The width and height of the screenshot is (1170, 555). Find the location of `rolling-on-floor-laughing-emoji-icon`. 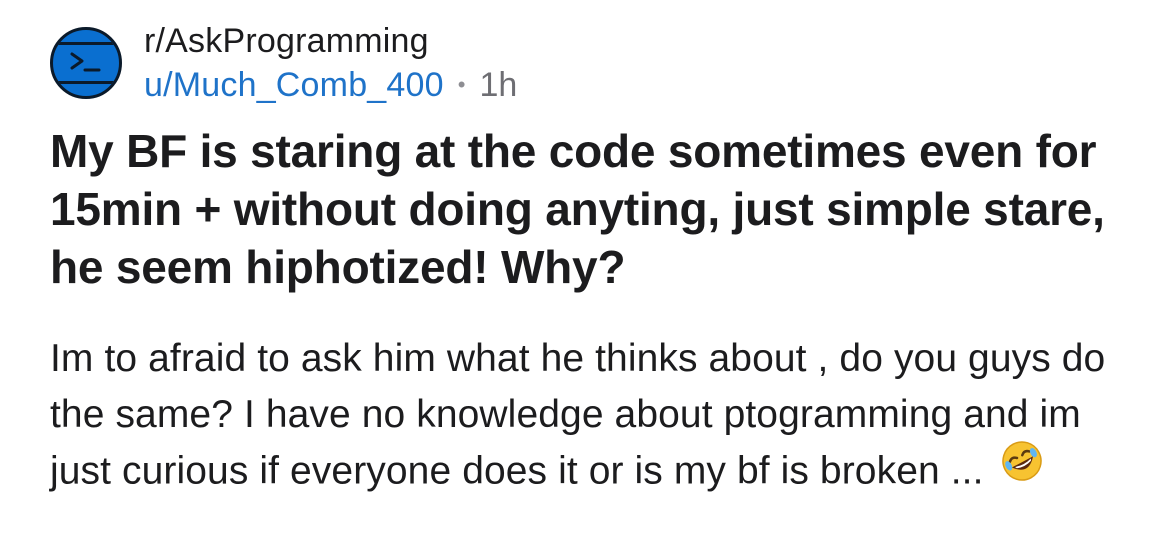

rolling-on-floor-laughing-emoji-icon is located at coordinates (1022, 469).